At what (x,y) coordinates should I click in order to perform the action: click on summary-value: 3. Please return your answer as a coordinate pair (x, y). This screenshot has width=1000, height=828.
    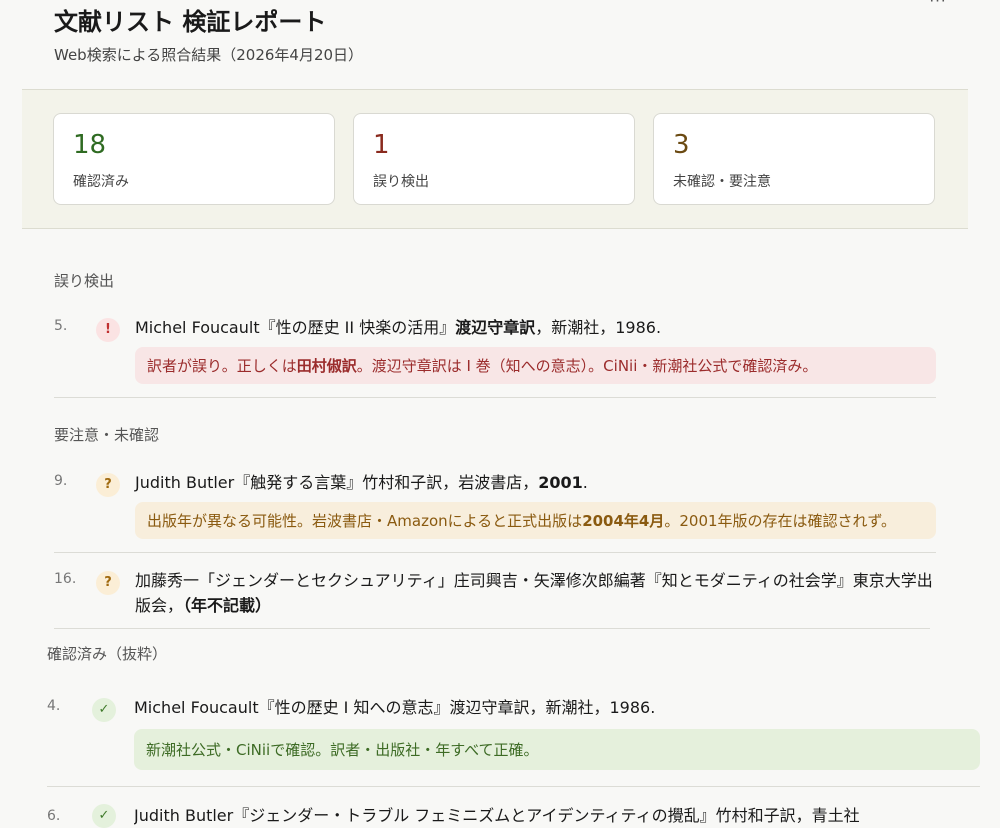
    Looking at the image, I should click on (681, 145).